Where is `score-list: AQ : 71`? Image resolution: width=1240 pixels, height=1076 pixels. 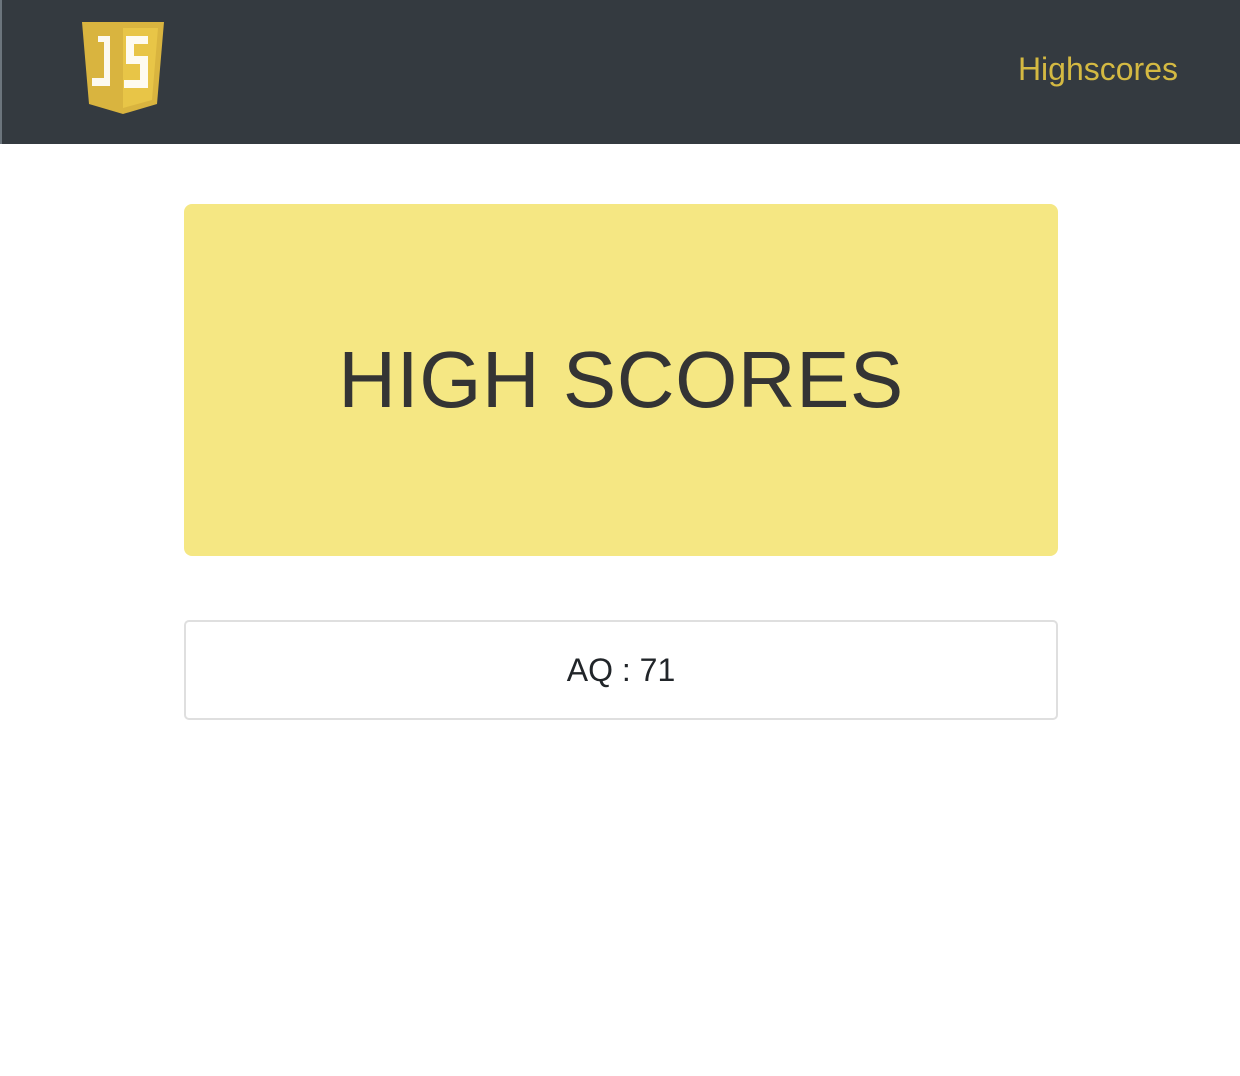
score-list: AQ : 71 is located at coordinates (621, 670).